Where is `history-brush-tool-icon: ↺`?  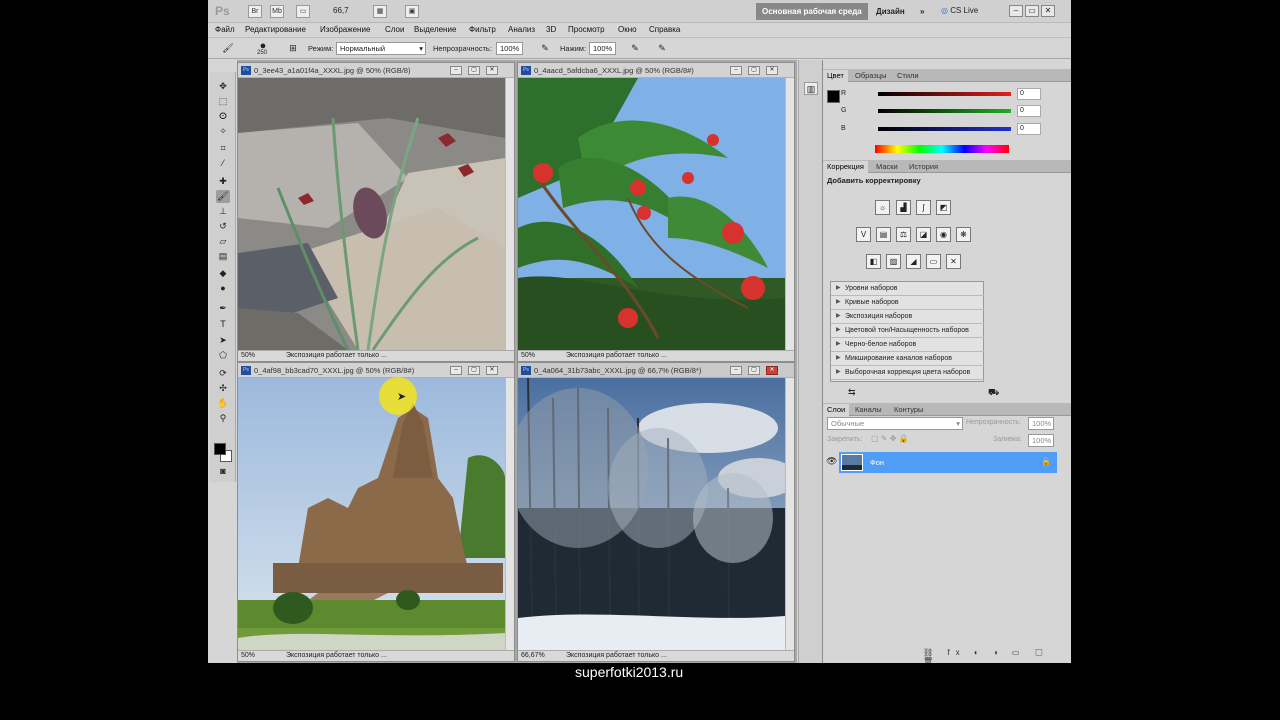 history-brush-tool-icon: ↺ is located at coordinates (223, 226).